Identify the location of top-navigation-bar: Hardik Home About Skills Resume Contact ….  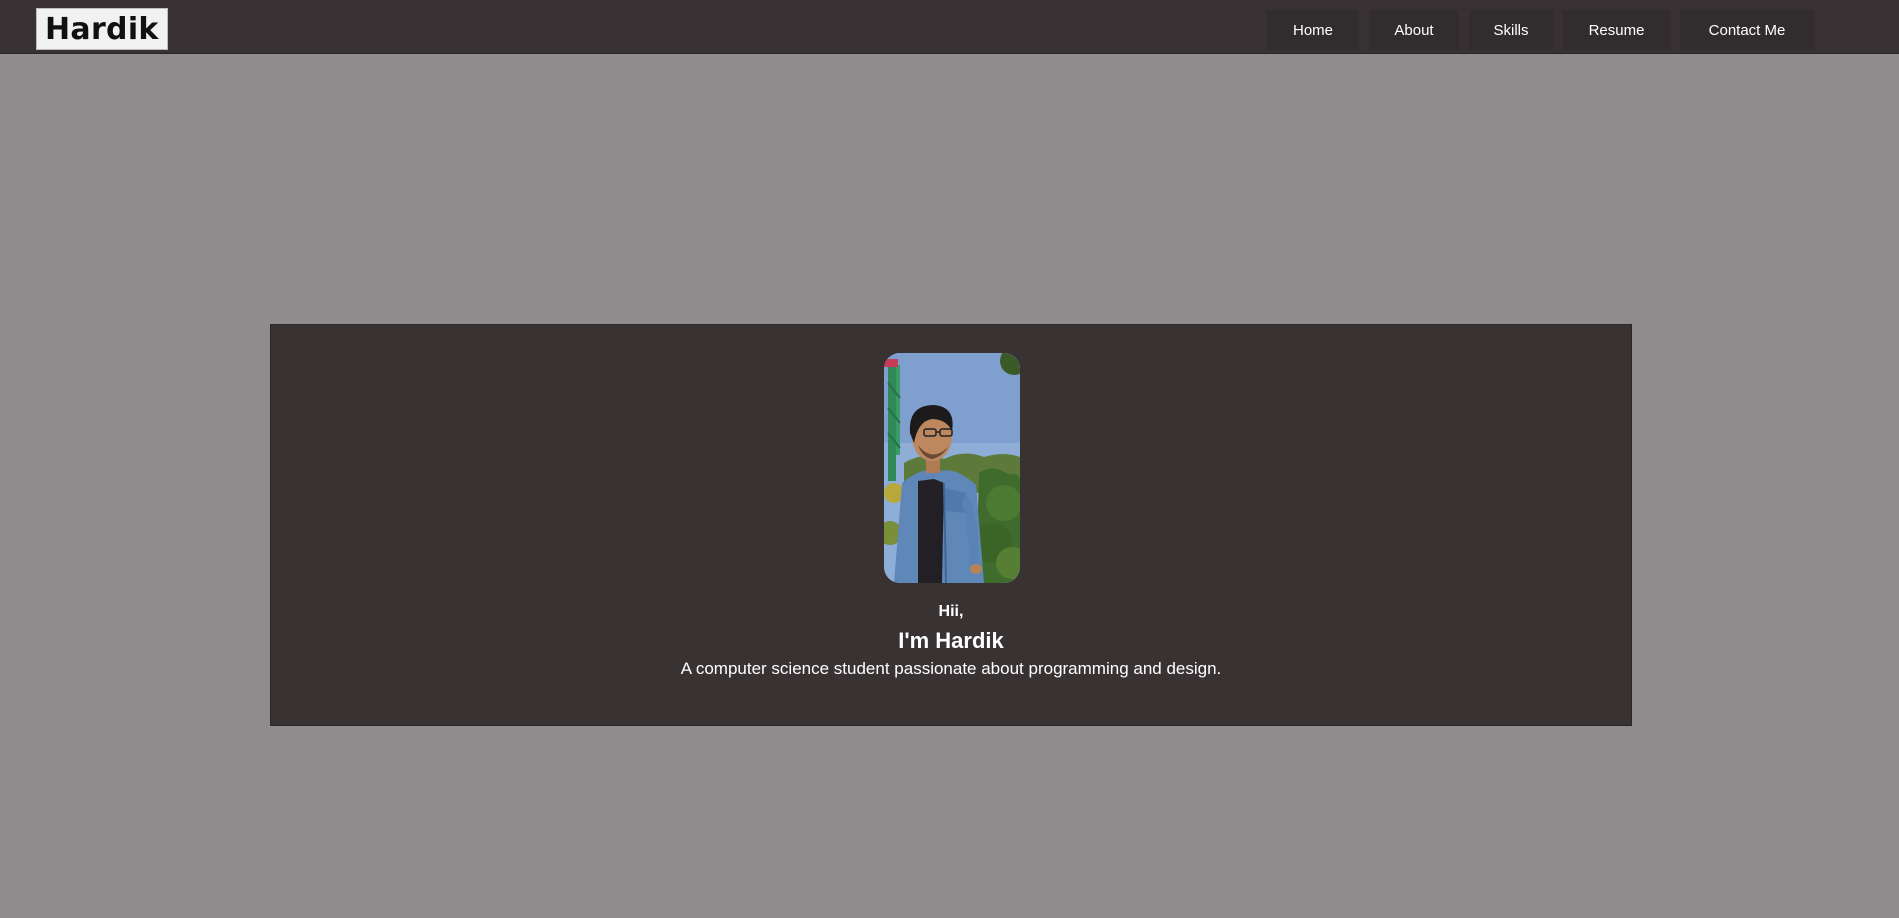
(949, 27).